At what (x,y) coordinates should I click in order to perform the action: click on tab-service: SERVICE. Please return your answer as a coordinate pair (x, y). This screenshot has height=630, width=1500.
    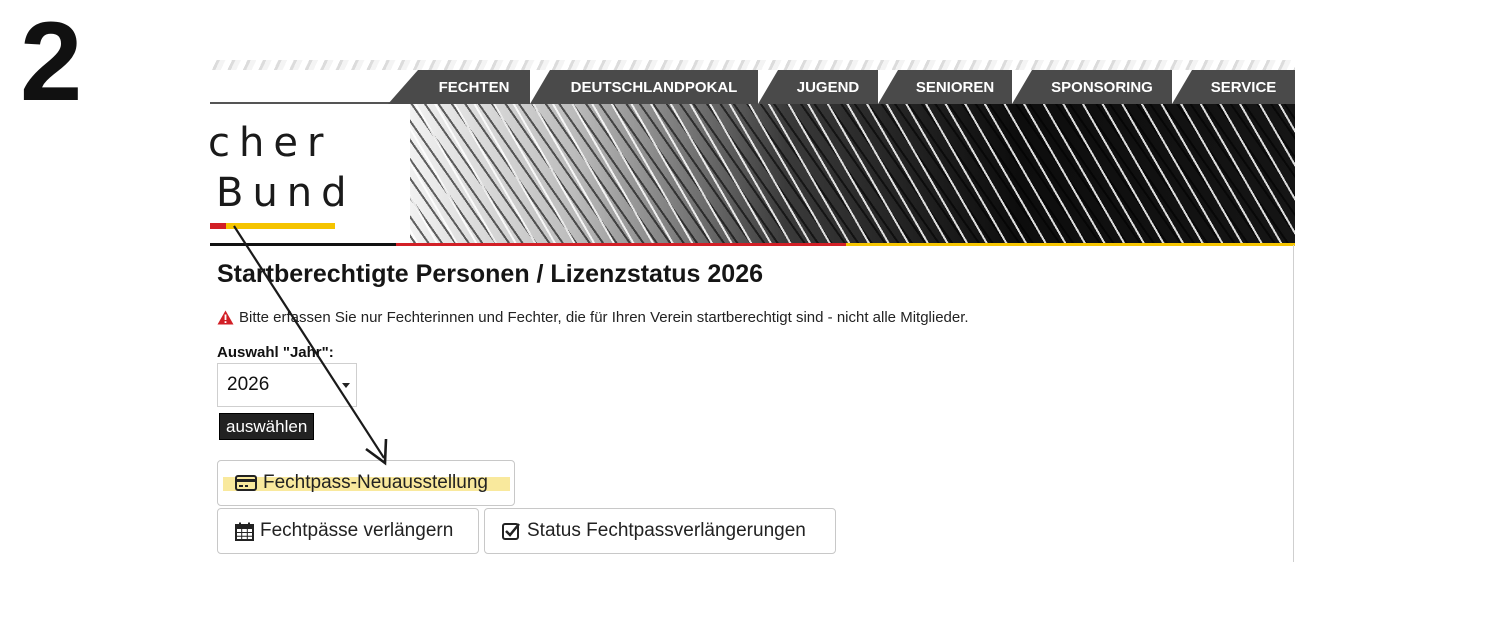
    Looking at the image, I should click on (1233, 87).